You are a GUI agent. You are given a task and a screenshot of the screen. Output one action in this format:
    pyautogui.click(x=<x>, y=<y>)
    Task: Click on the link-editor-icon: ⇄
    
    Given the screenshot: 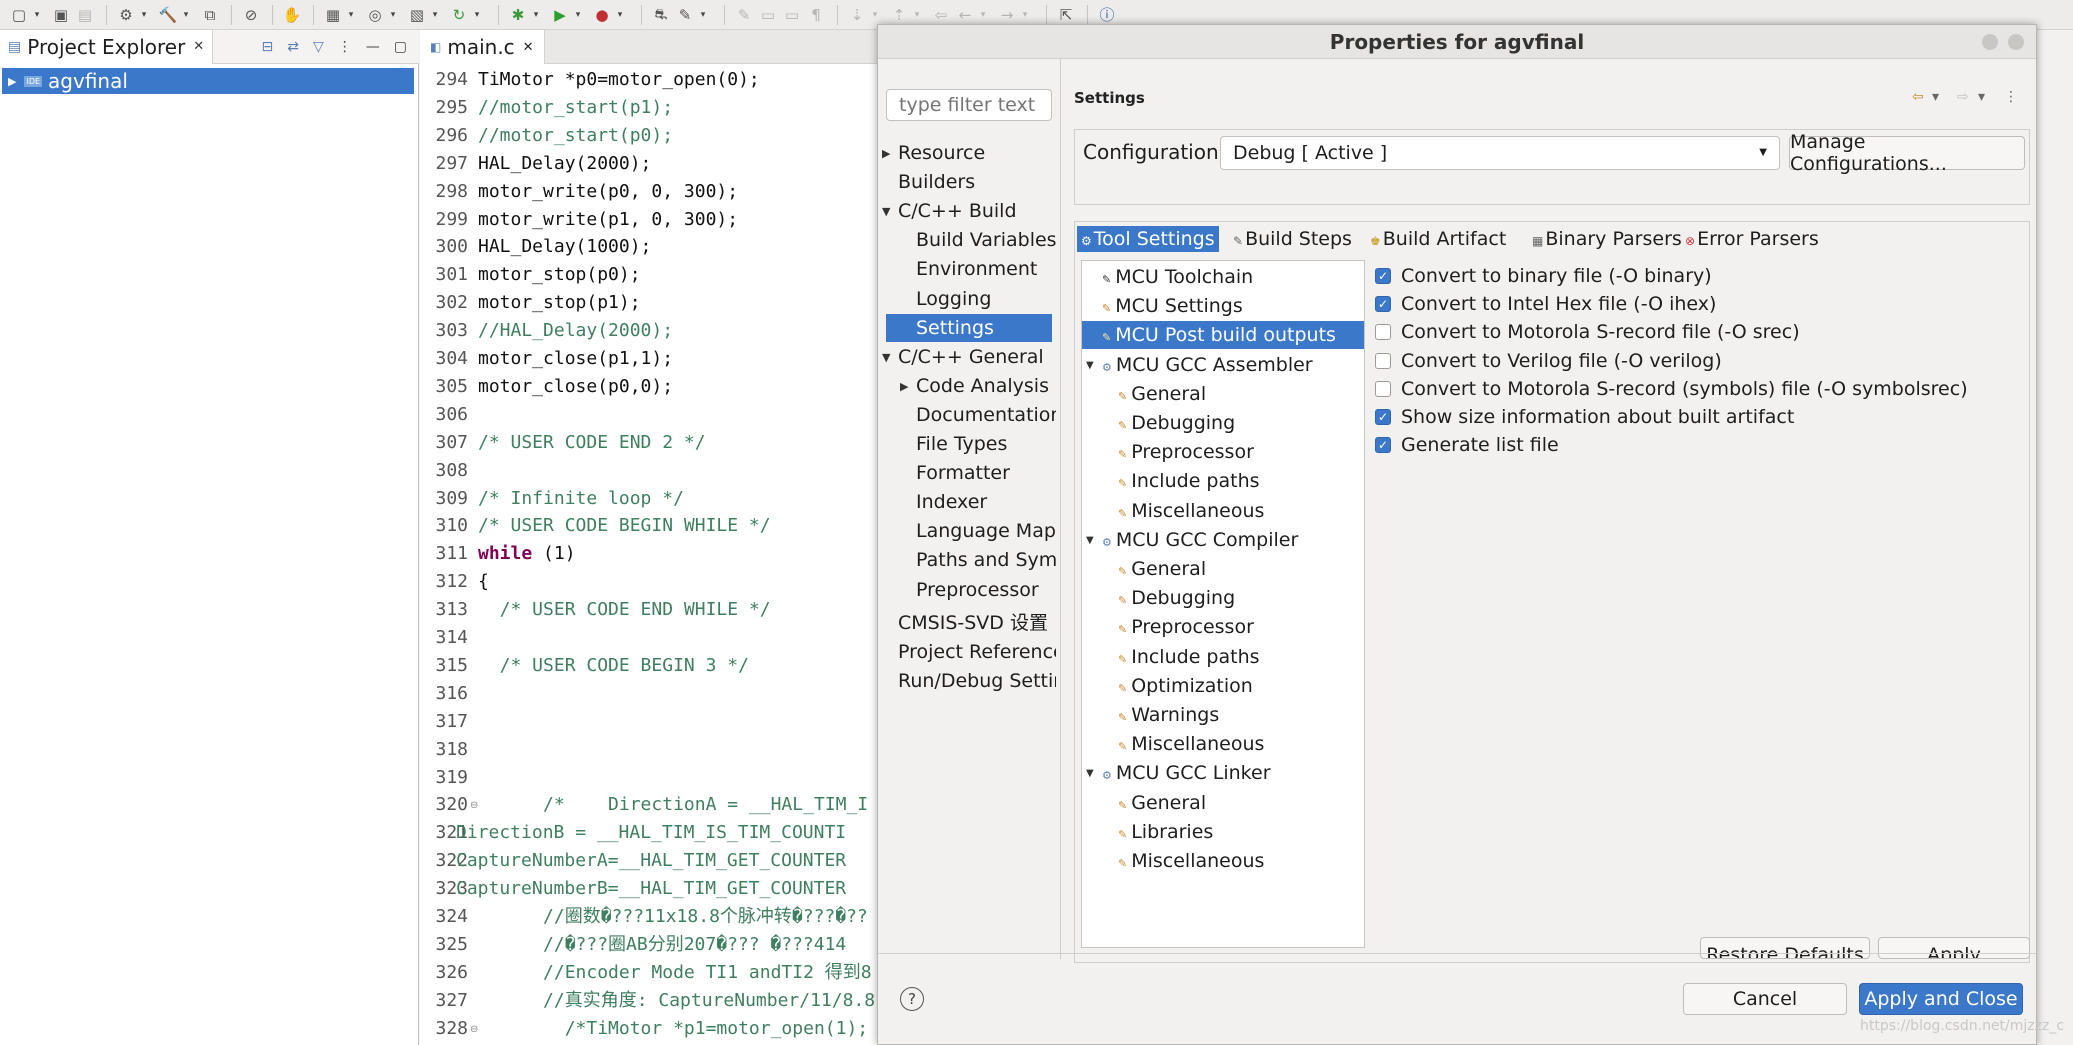 What is the action you would take?
    pyautogui.click(x=293, y=47)
    